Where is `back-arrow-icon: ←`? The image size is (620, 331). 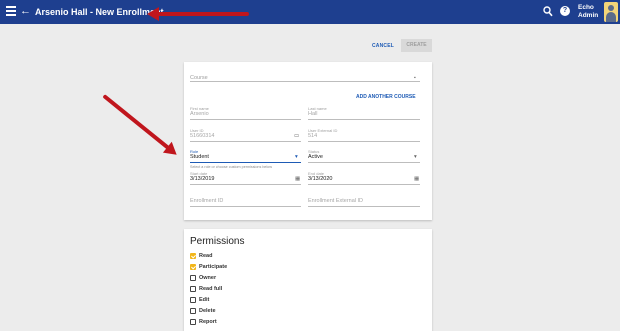 back-arrow-icon: ← is located at coordinates (25, 11).